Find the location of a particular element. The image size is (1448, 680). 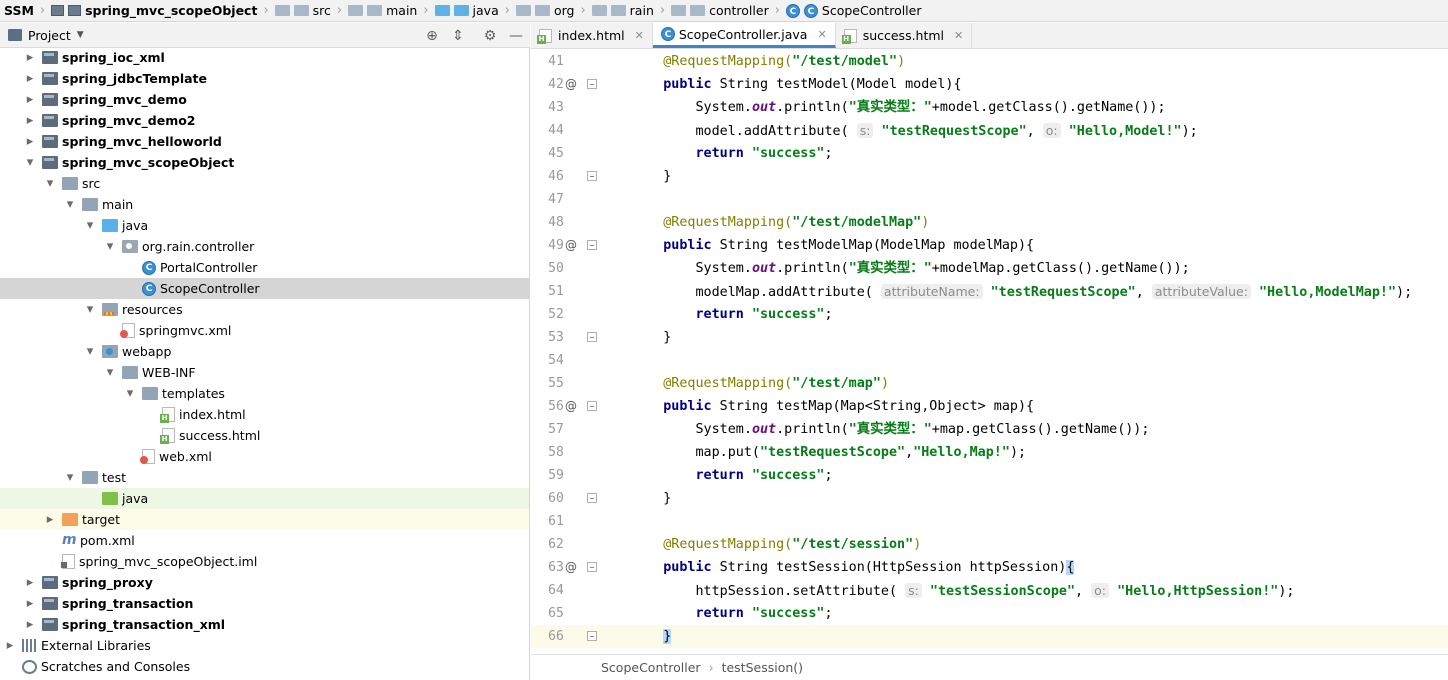

code-line: @RequestMapping("/test/map") is located at coordinates (760, 383).